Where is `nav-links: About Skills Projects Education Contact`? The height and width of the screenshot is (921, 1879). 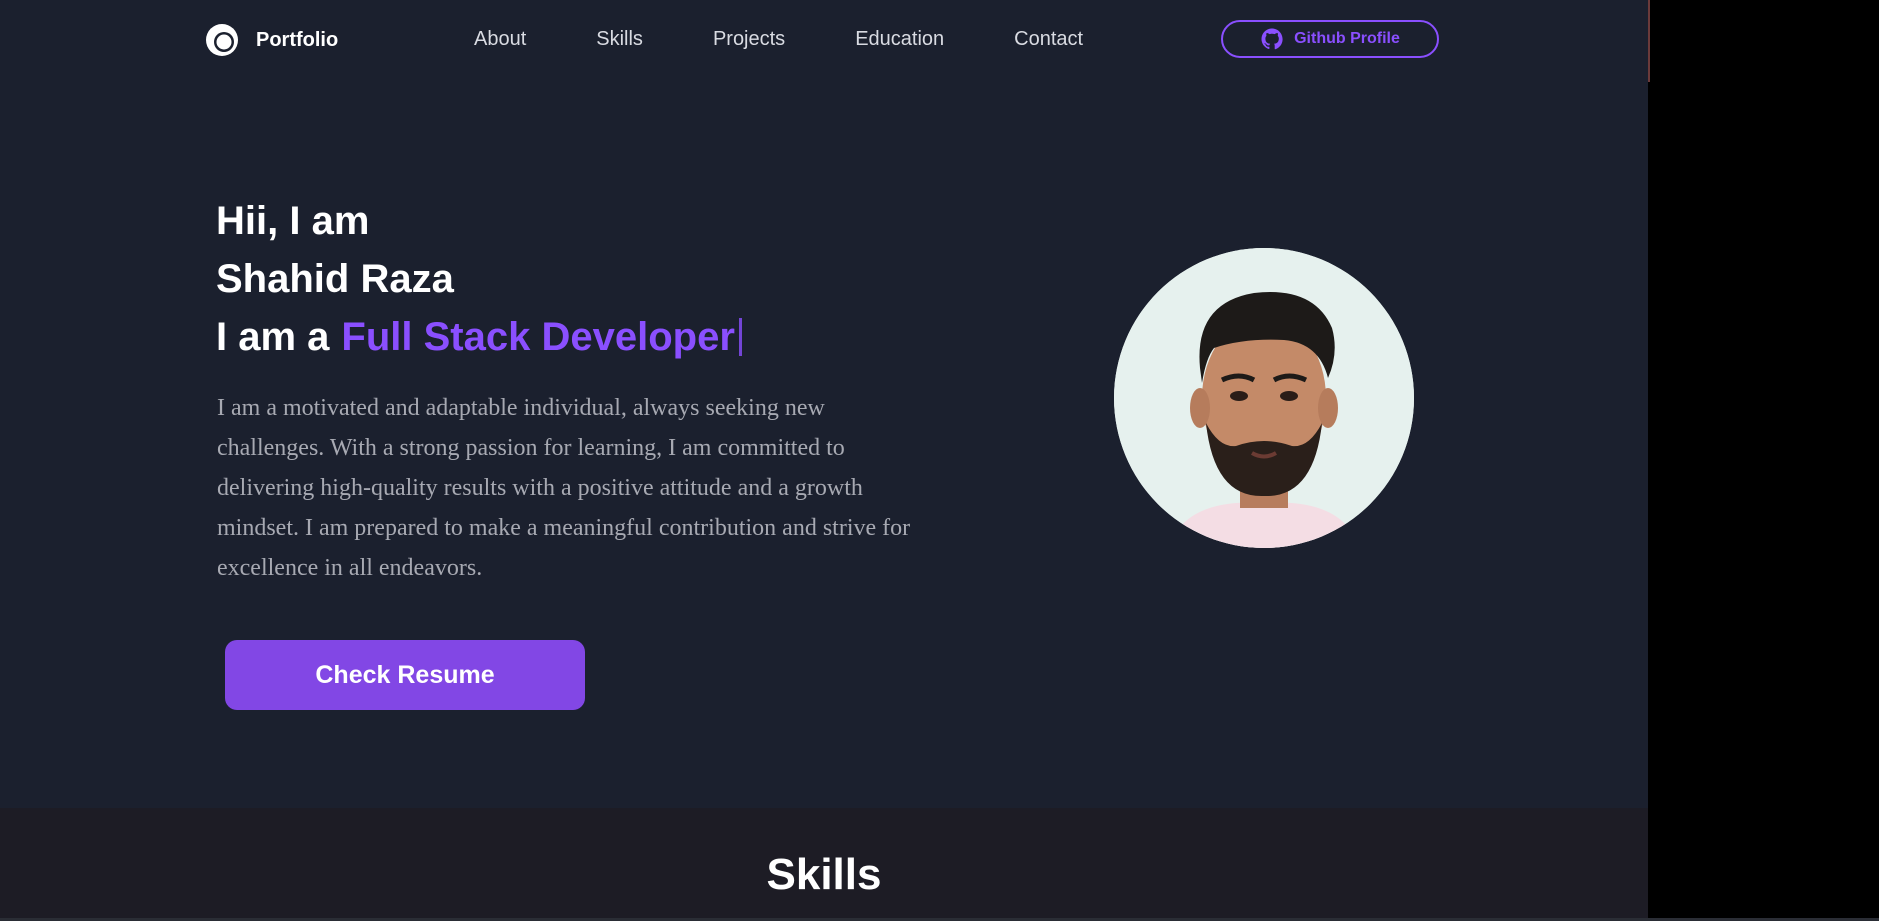 nav-links: About Skills Projects Education Contact is located at coordinates (778, 39).